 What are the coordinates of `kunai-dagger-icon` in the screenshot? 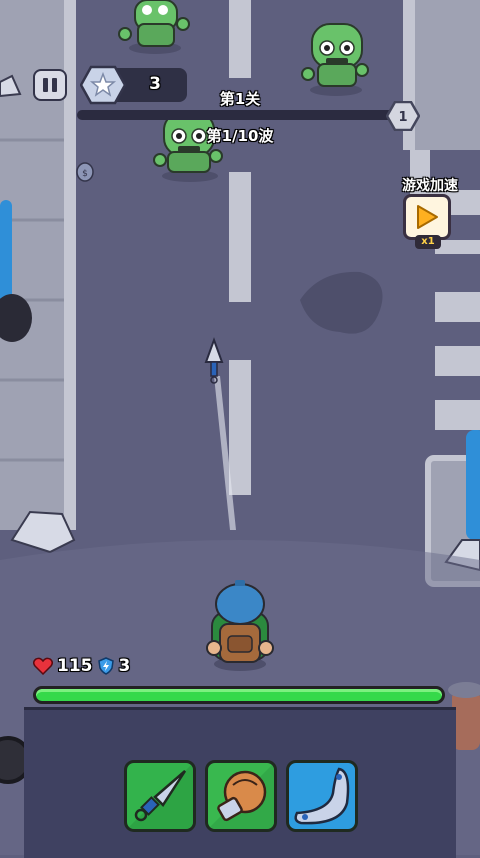 It's located at (160, 796).